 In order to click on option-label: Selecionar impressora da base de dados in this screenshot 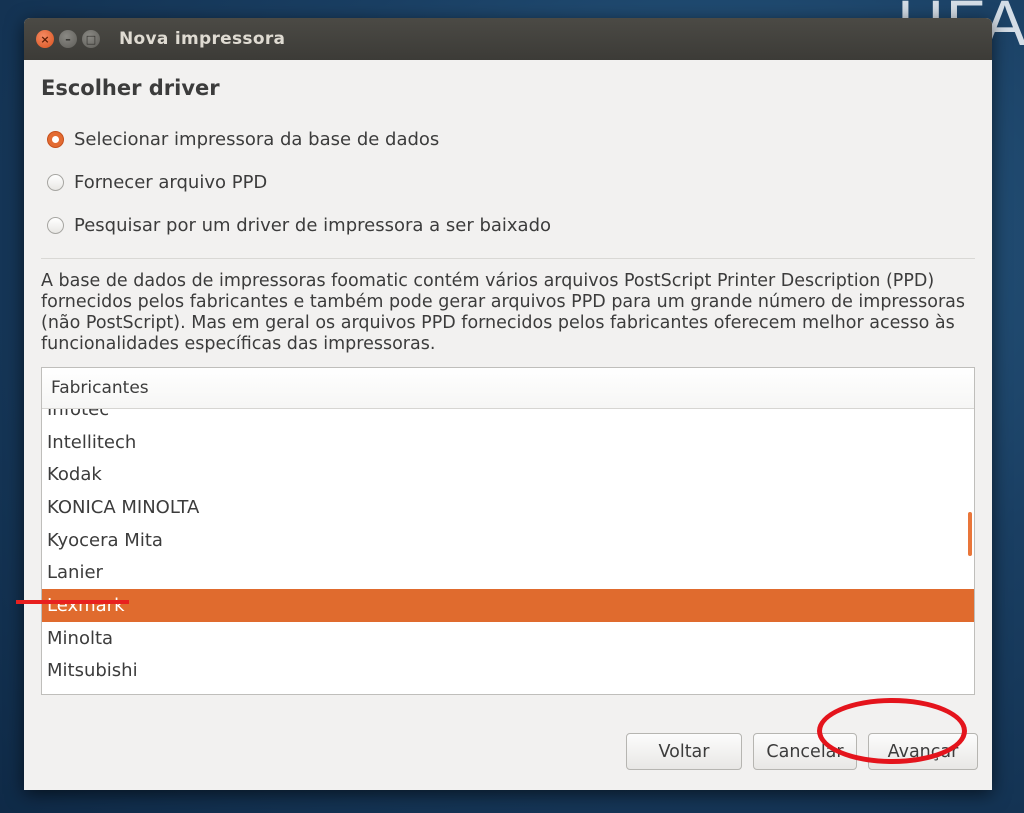, I will do `click(257, 139)`.